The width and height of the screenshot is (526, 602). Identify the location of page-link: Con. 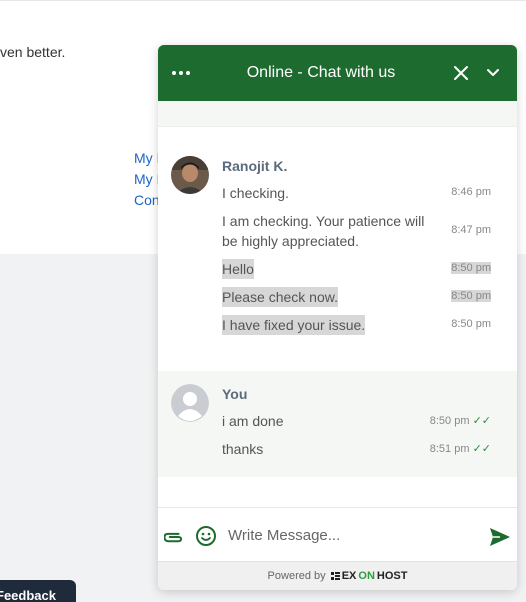
(147, 200).